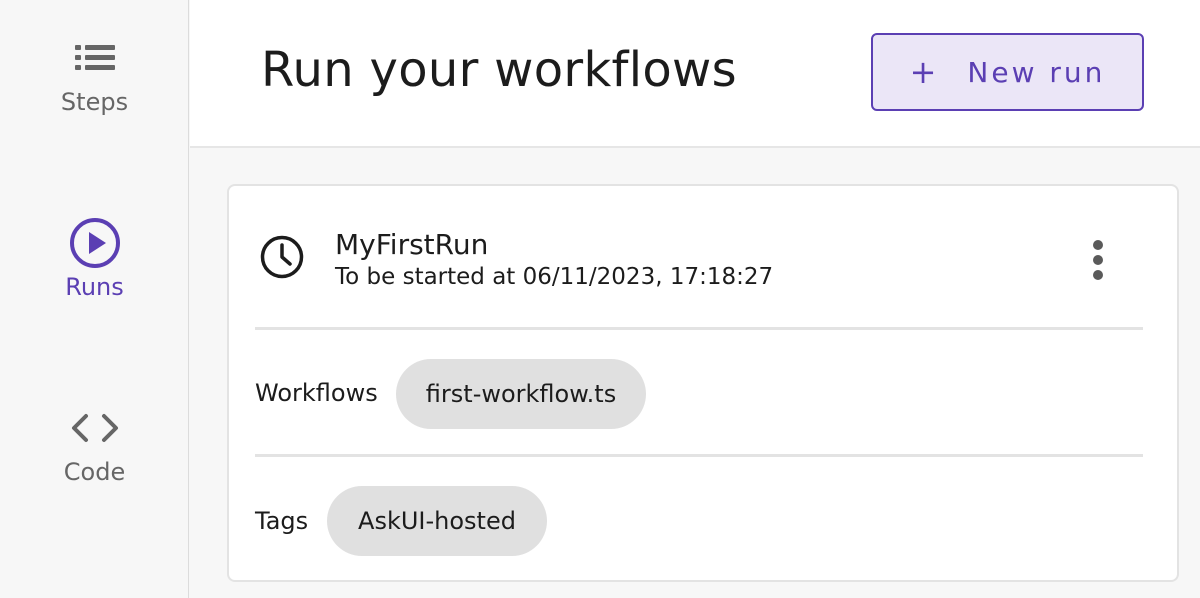 This screenshot has width=1200, height=598. Describe the element at coordinates (282, 257) in the screenshot. I see `clock-icon` at that location.